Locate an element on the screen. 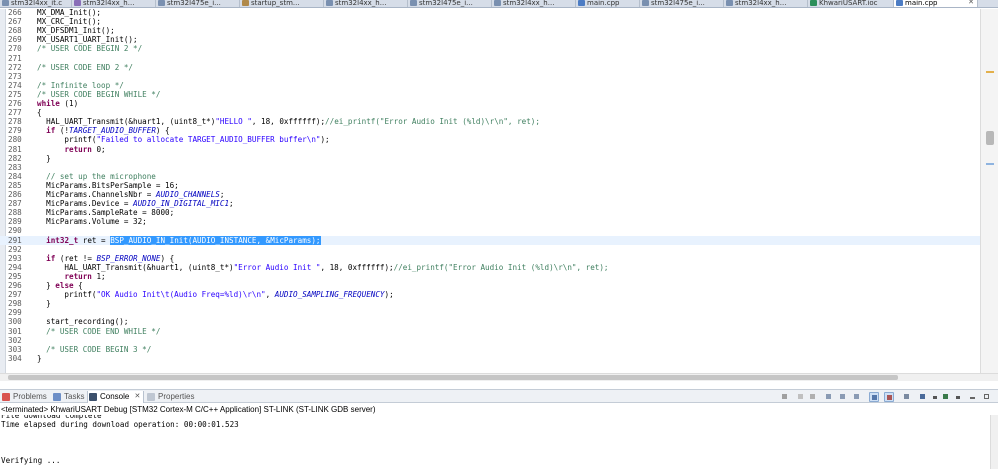  code-line: 288 MicParams.SampleRate = 8000; is located at coordinates (490, 212).